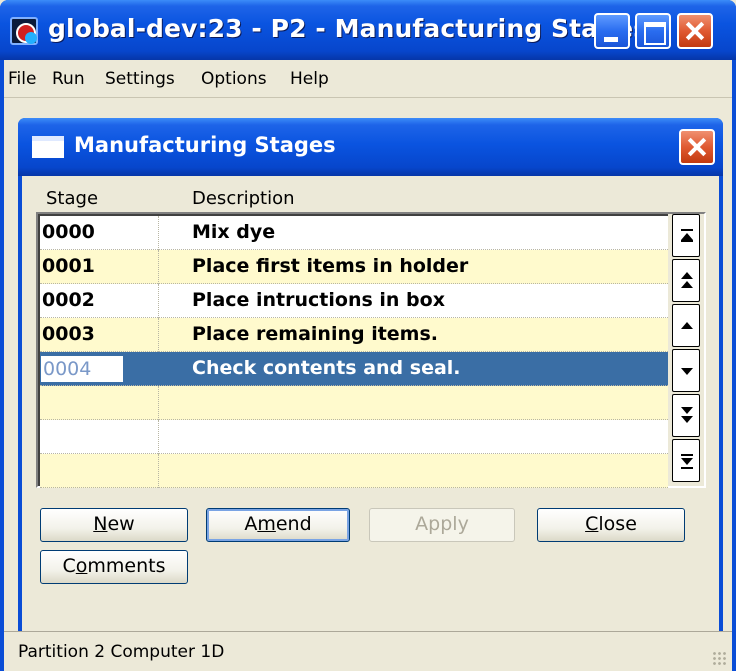  What do you see at coordinates (695, 31) in the screenshot?
I see `close-button` at bounding box center [695, 31].